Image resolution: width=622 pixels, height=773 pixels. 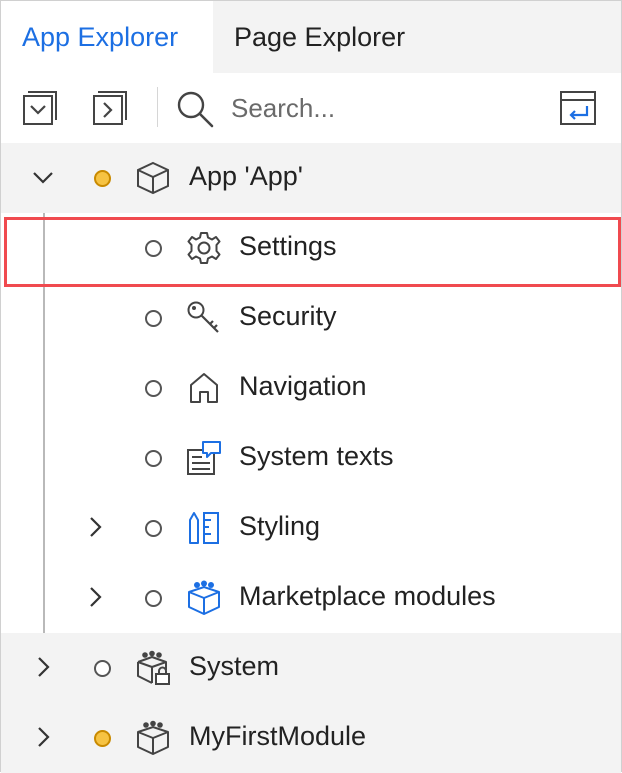 I want to click on tree-item-app: App 'App', so click(x=311, y=178).